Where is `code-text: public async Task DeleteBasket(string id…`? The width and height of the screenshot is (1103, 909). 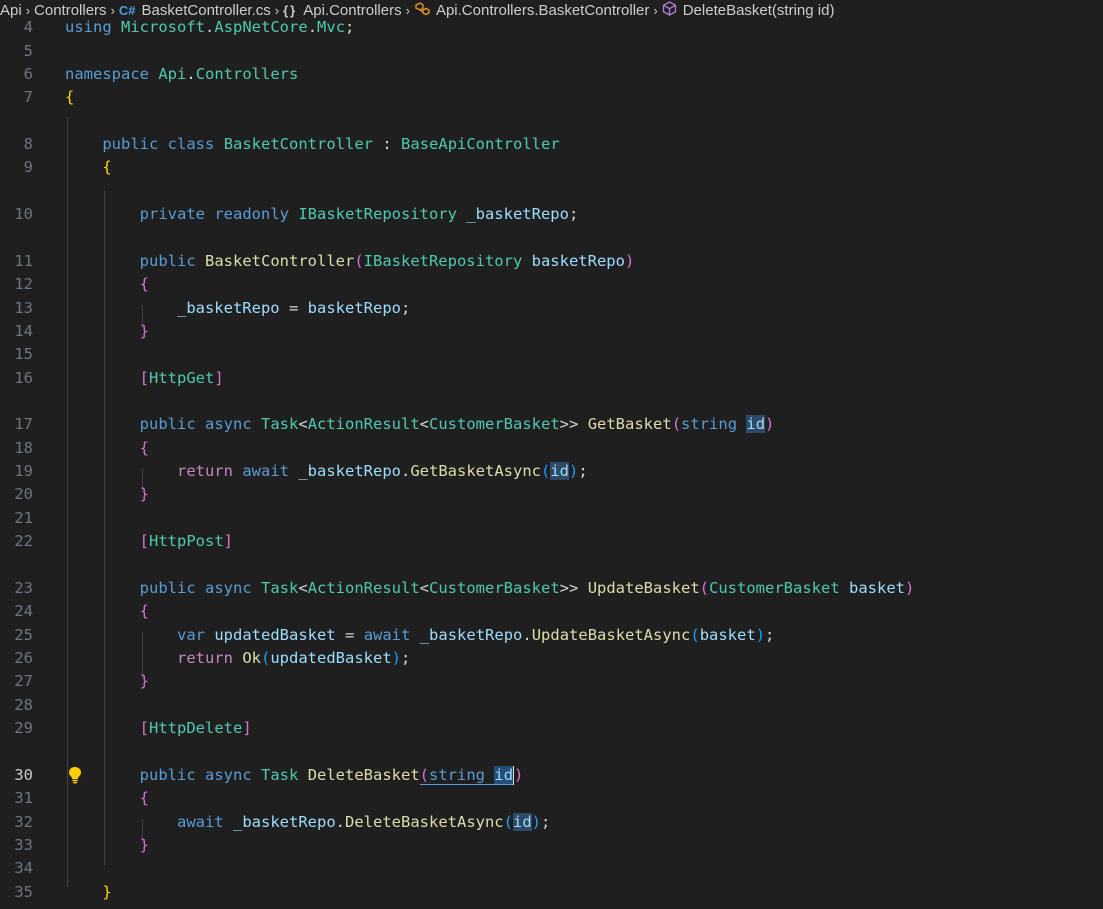 code-text: public async Task DeleteBasket(string id… is located at coordinates (331, 775).